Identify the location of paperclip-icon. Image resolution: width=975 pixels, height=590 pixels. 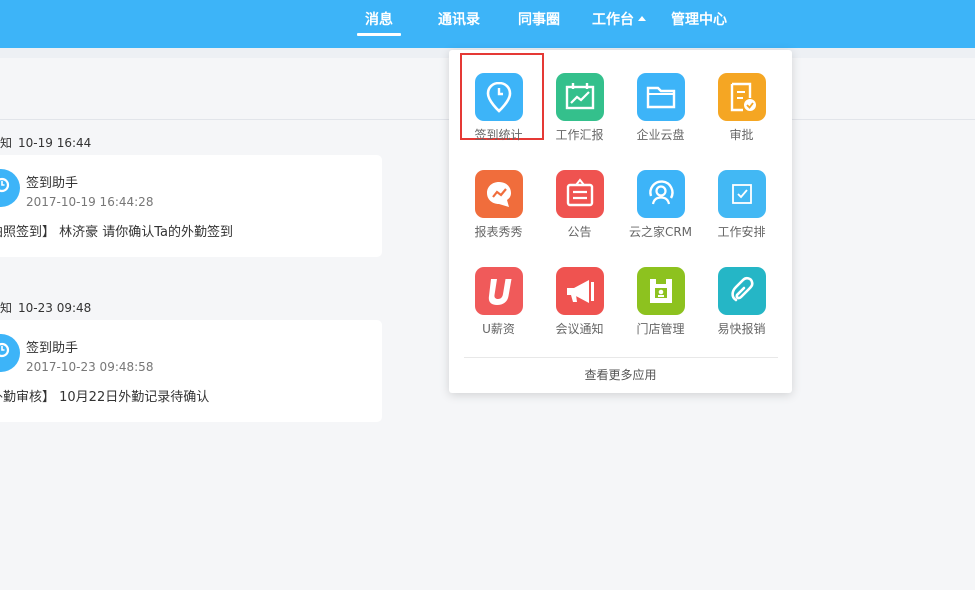
(742, 291).